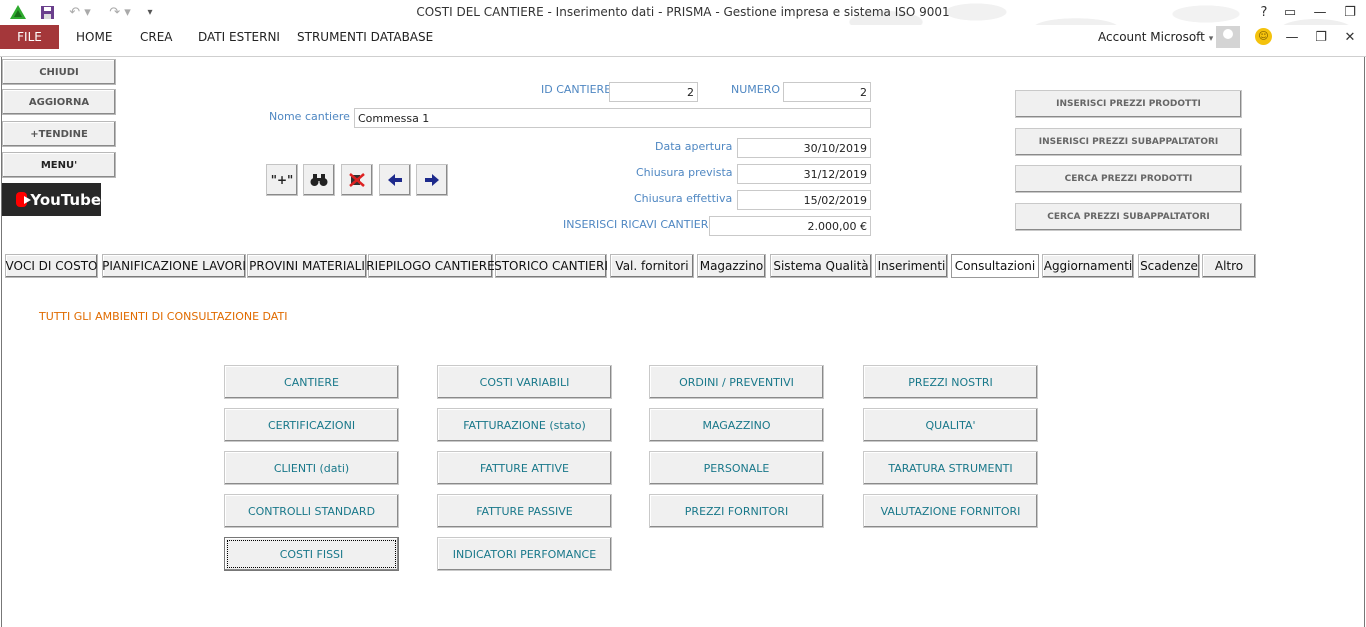  I want to click on ricavi-cantiere-label: INSERISCI RICAVI CANTIERE, so click(639, 224).